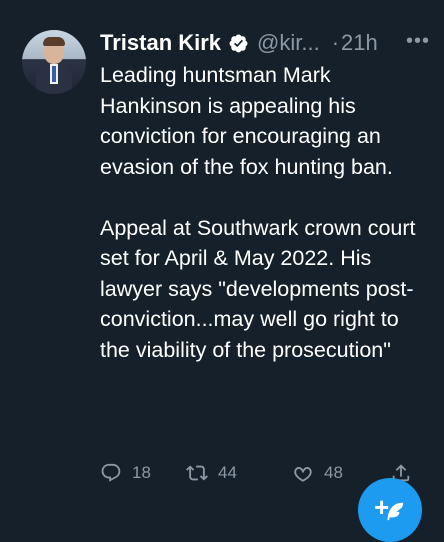 This screenshot has height=542, width=444. What do you see at coordinates (317, 473) in the screenshot?
I see `like-button: 48` at bounding box center [317, 473].